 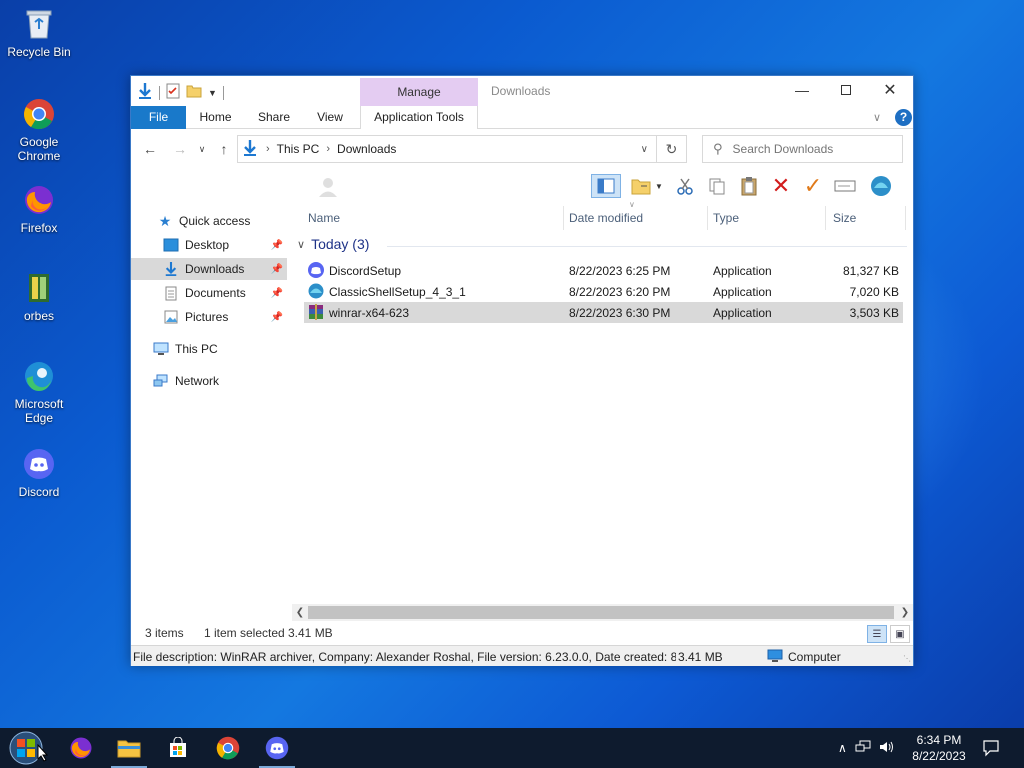 I want to click on nav-item-quick-access: ★ Quick access, so click(x=235, y=221).